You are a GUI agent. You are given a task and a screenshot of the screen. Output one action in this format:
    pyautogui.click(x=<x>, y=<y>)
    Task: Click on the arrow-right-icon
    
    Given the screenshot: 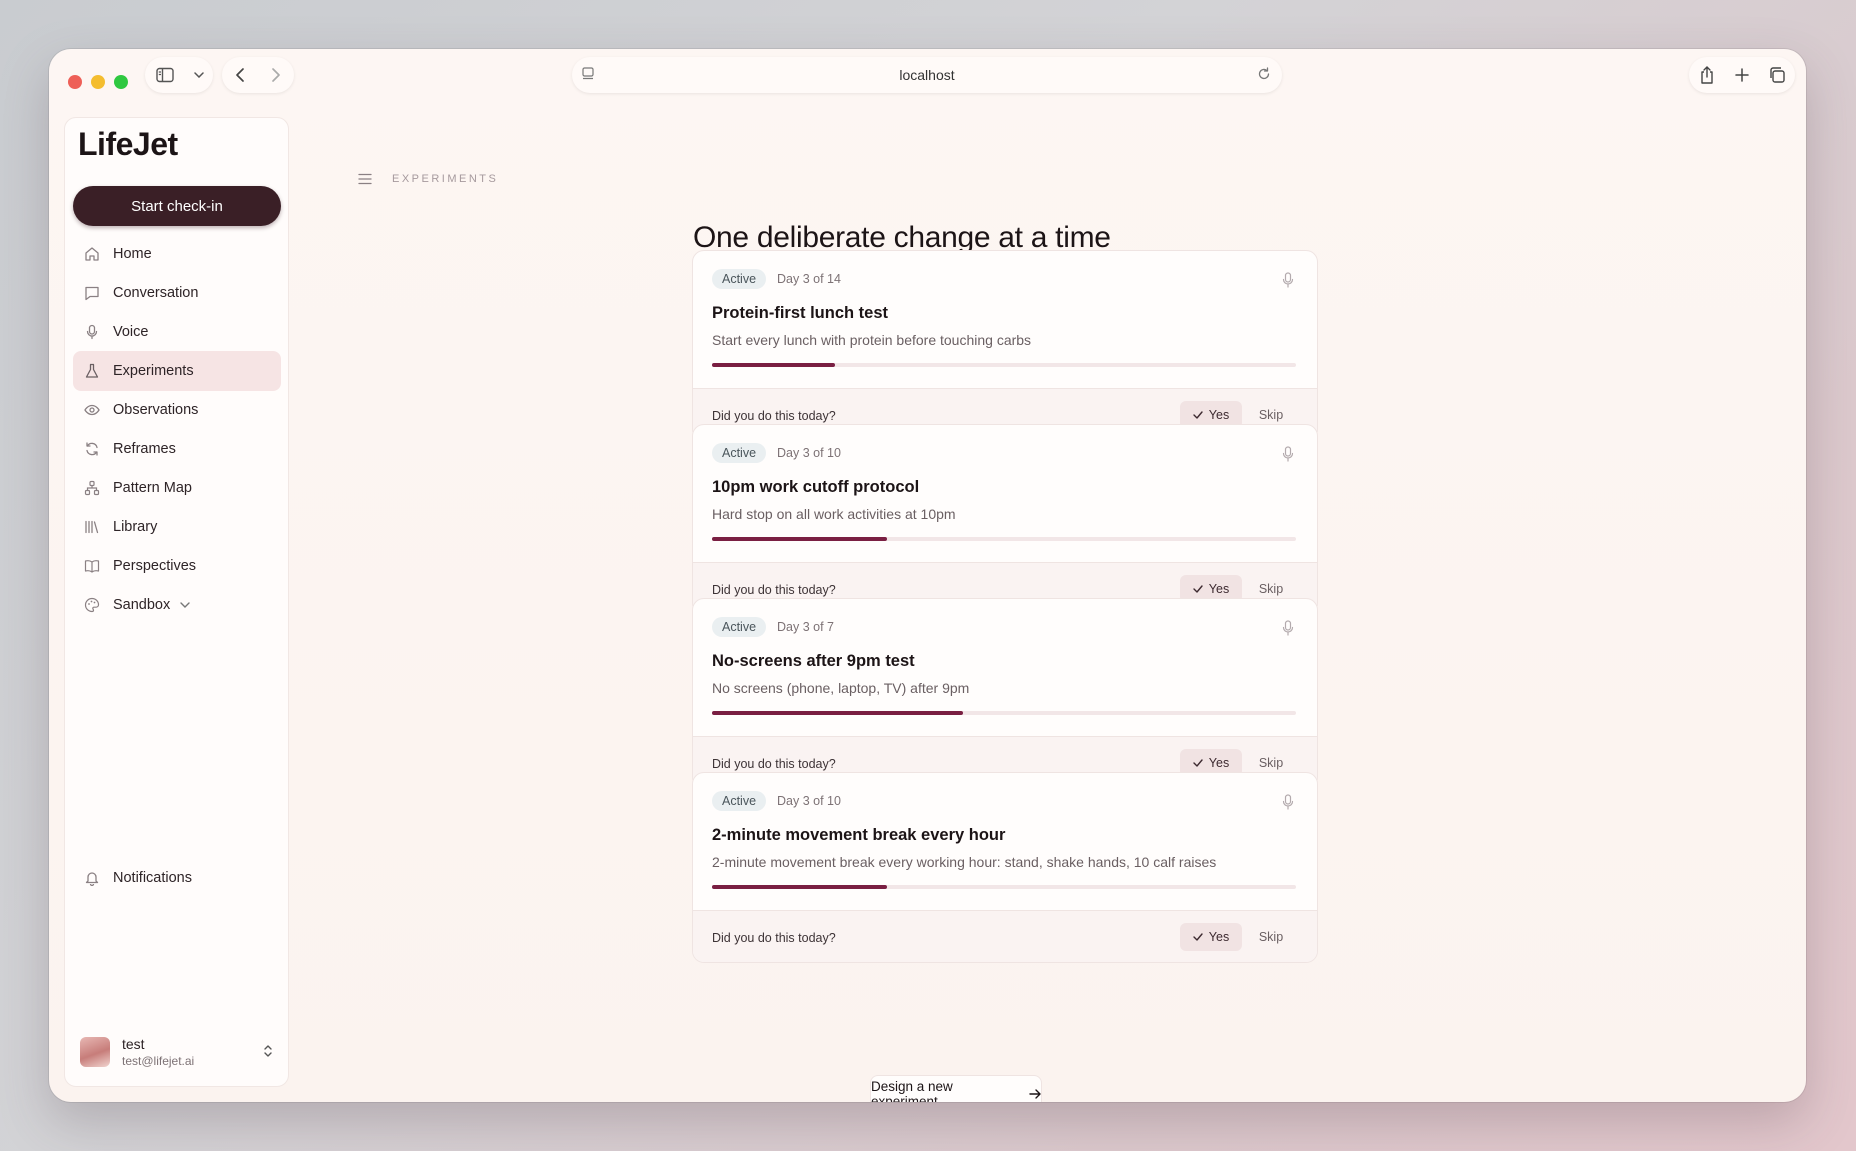 What is the action you would take?
    pyautogui.click(x=1035, y=1094)
    